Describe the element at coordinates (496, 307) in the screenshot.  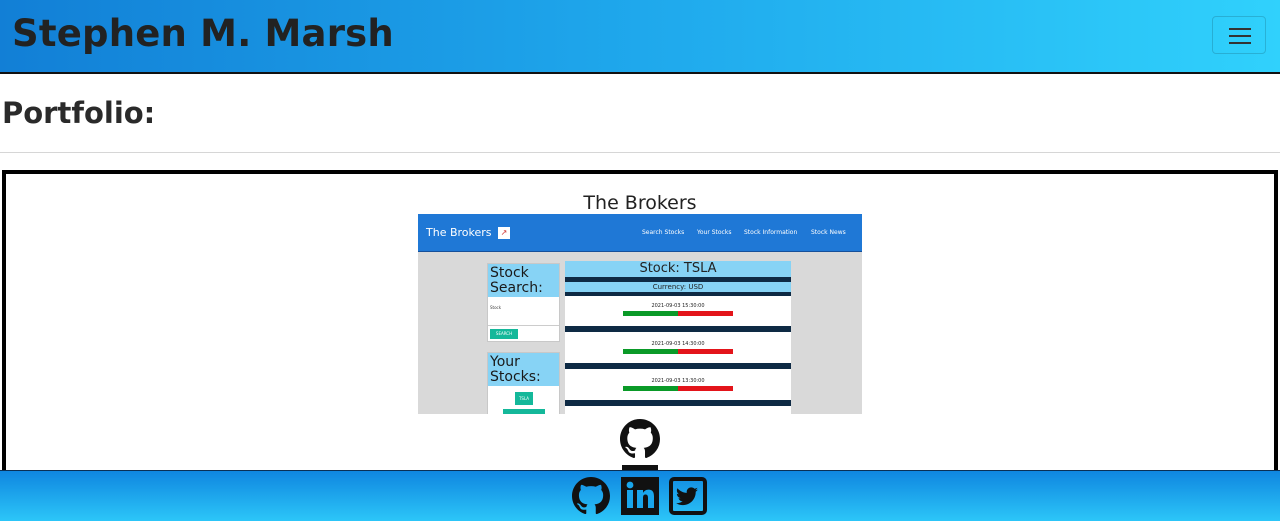
I see `search-input-label: Stock` at that location.